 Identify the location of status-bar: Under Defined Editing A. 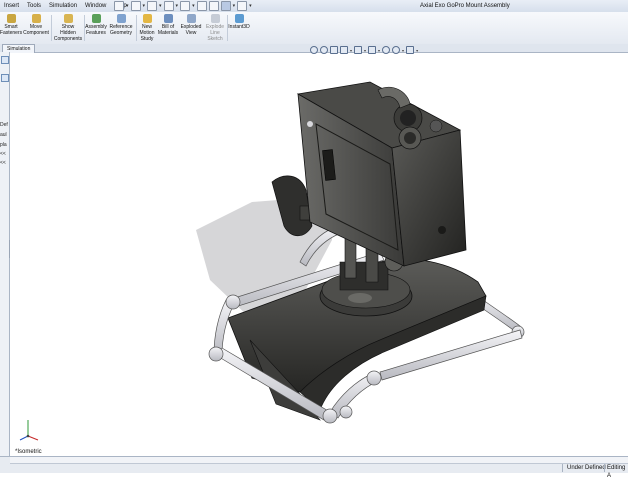
(314, 467).